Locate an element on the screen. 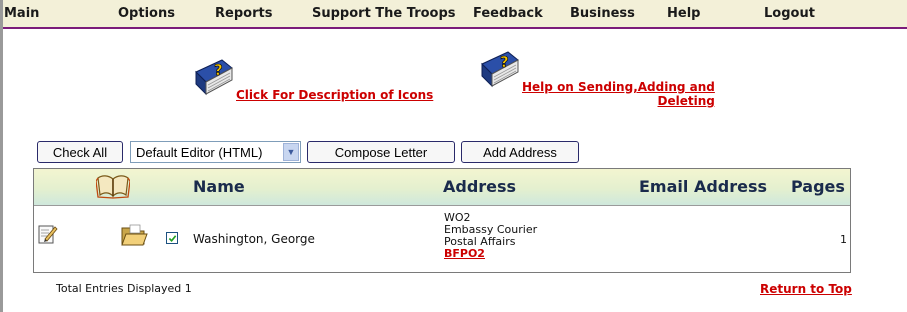  folder-icon is located at coordinates (134, 235).